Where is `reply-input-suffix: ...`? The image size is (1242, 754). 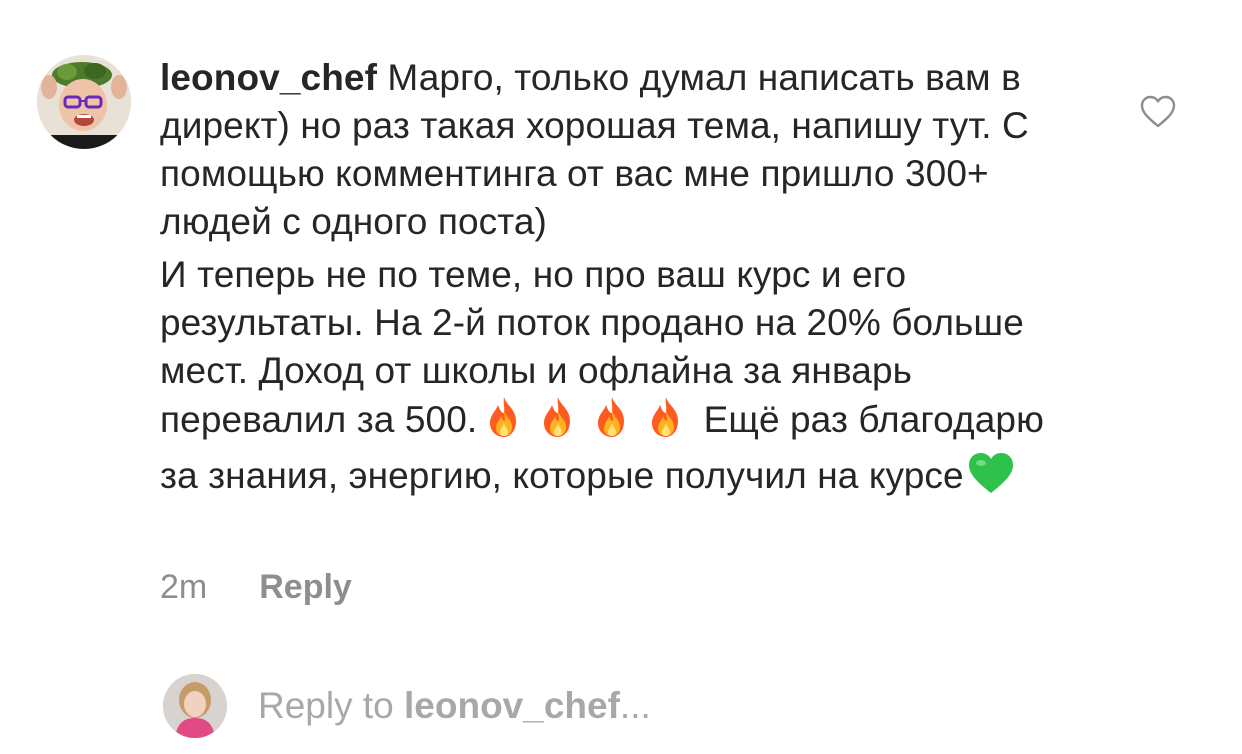
reply-input-suffix: ... is located at coordinates (635, 705).